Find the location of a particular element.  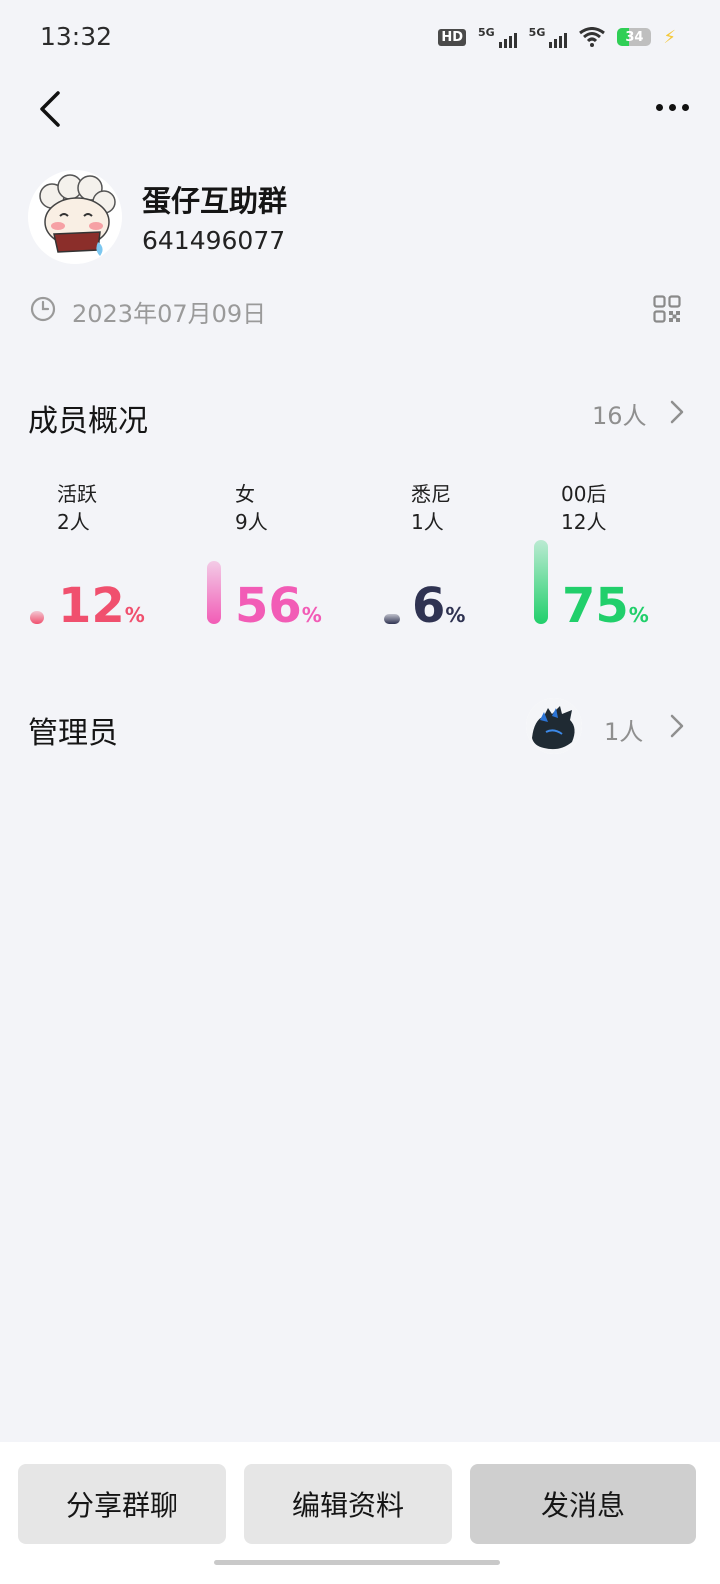

stat-sydney-label: 悉尼 is located at coordinates (431, 494).